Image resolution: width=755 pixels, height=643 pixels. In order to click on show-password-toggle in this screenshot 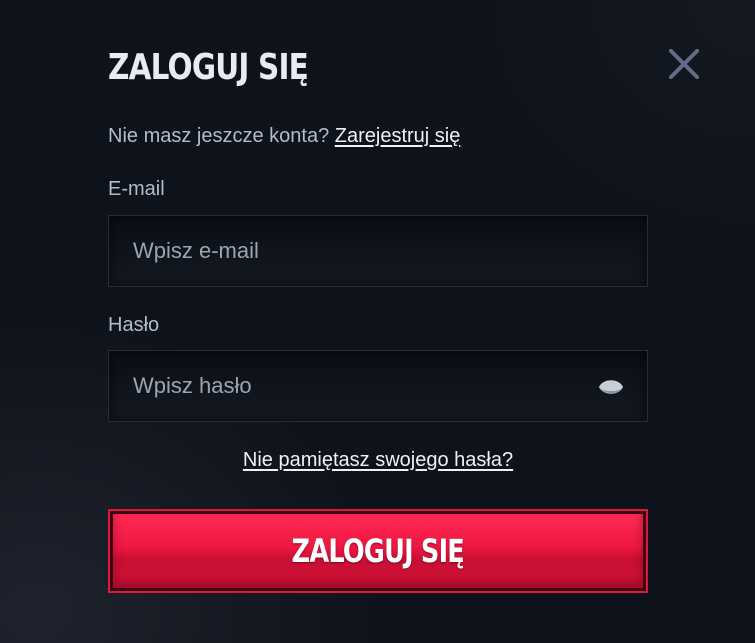, I will do `click(611, 387)`.